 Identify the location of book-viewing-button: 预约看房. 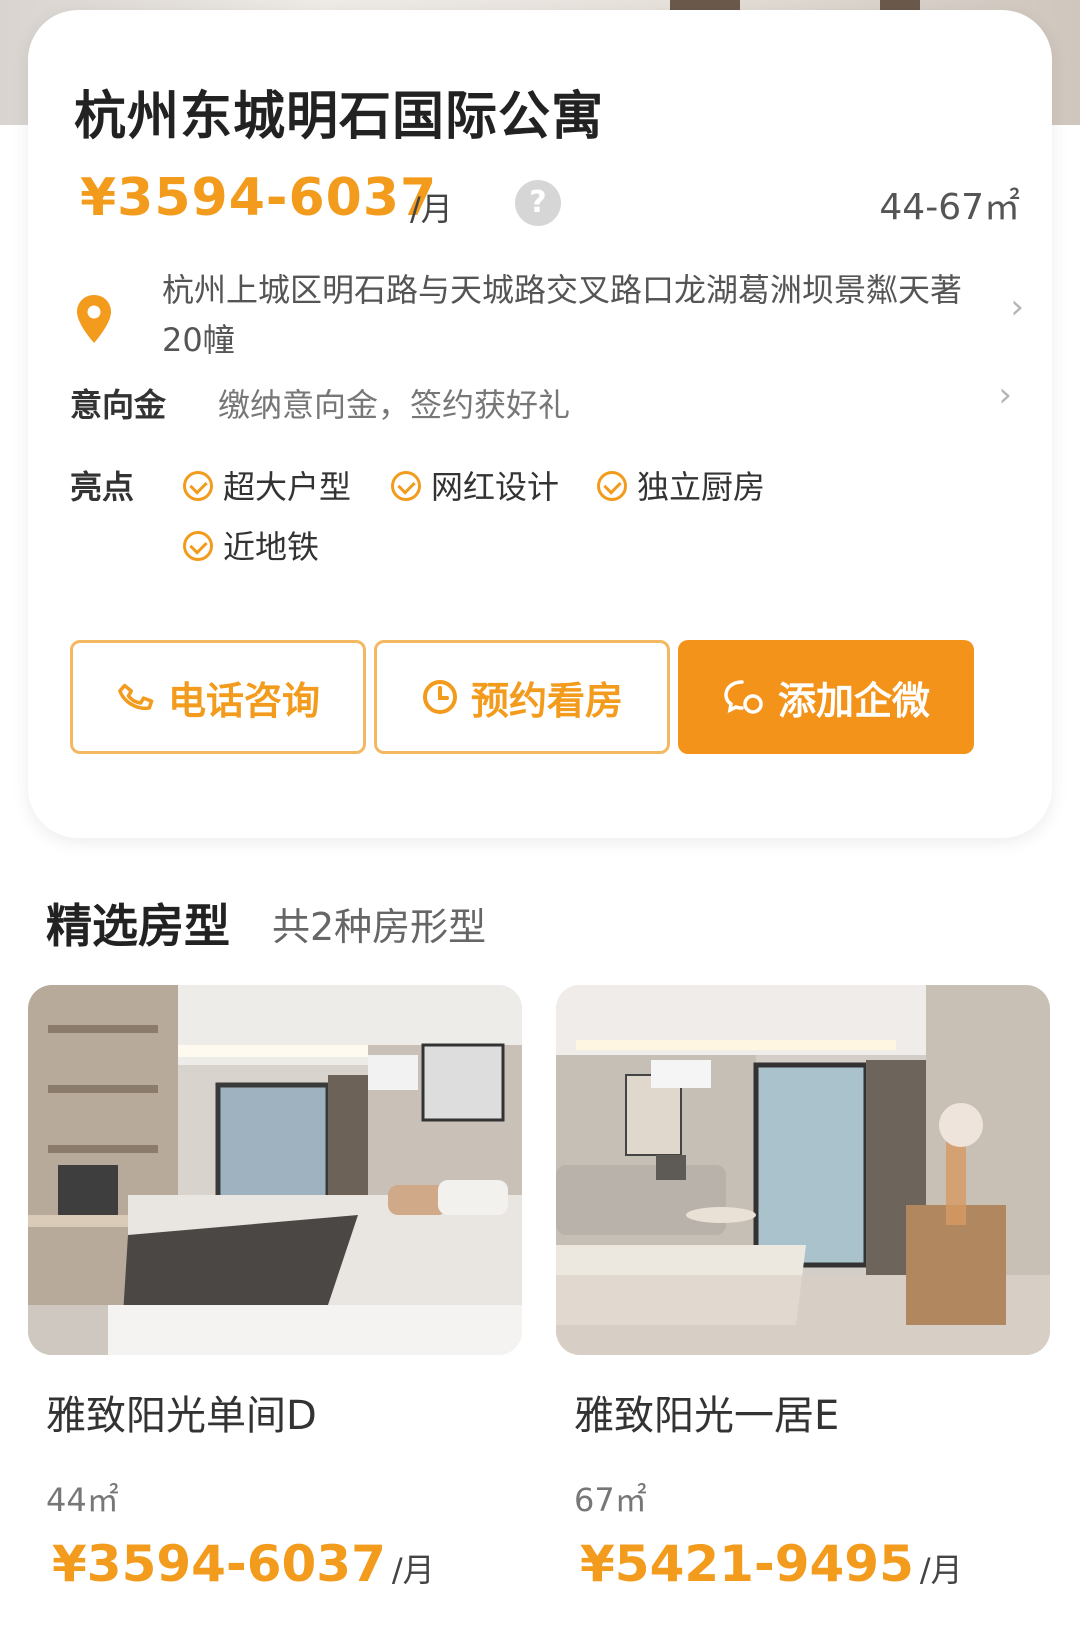
(522, 697).